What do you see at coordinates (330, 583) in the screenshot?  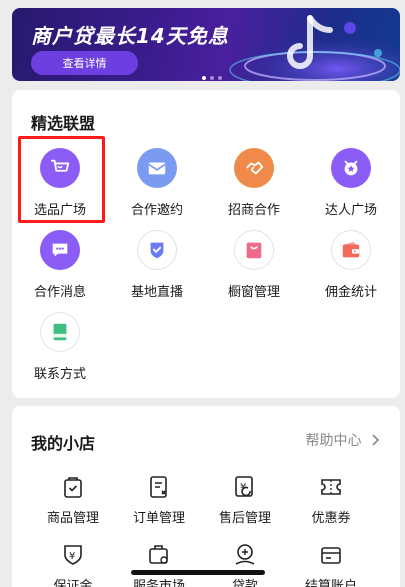 I see `shop-item-label: 结算账户` at bounding box center [330, 583].